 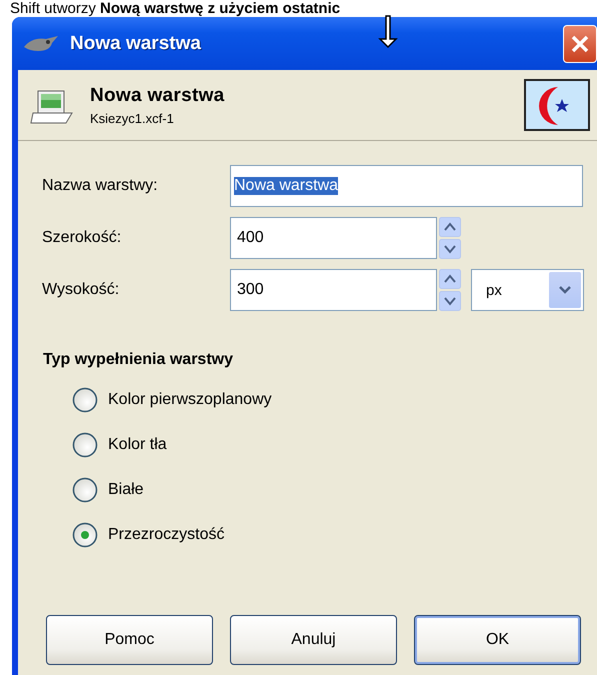 What do you see at coordinates (136, 43) in the screenshot?
I see `window-title: Nowa warstwa` at bounding box center [136, 43].